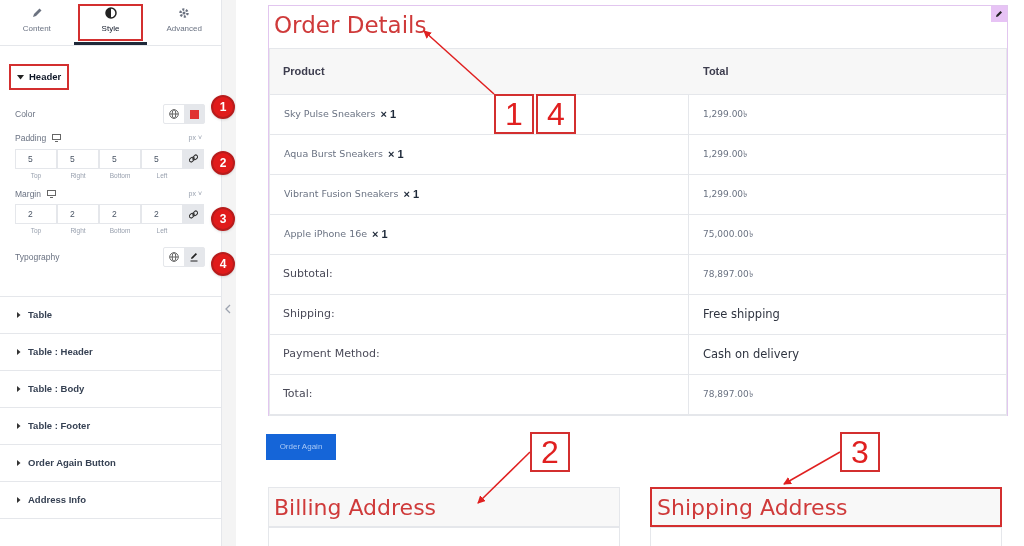  What do you see at coordinates (110, 500) in the screenshot?
I see `section-item: Address Info` at bounding box center [110, 500].